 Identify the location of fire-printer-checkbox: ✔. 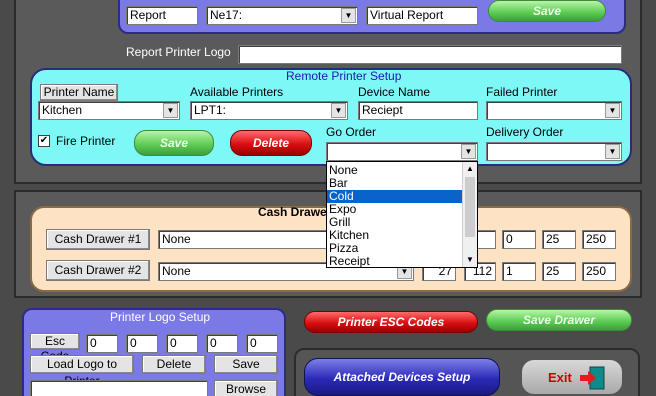
(44, 141).